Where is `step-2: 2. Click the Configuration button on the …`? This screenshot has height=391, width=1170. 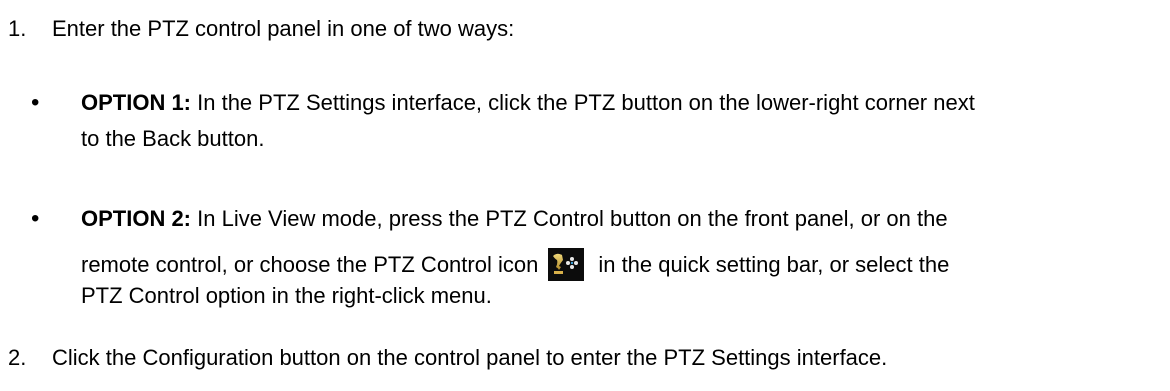 step-2: 2. Click the Configuration button on the … is located at coordinates (443, 358).